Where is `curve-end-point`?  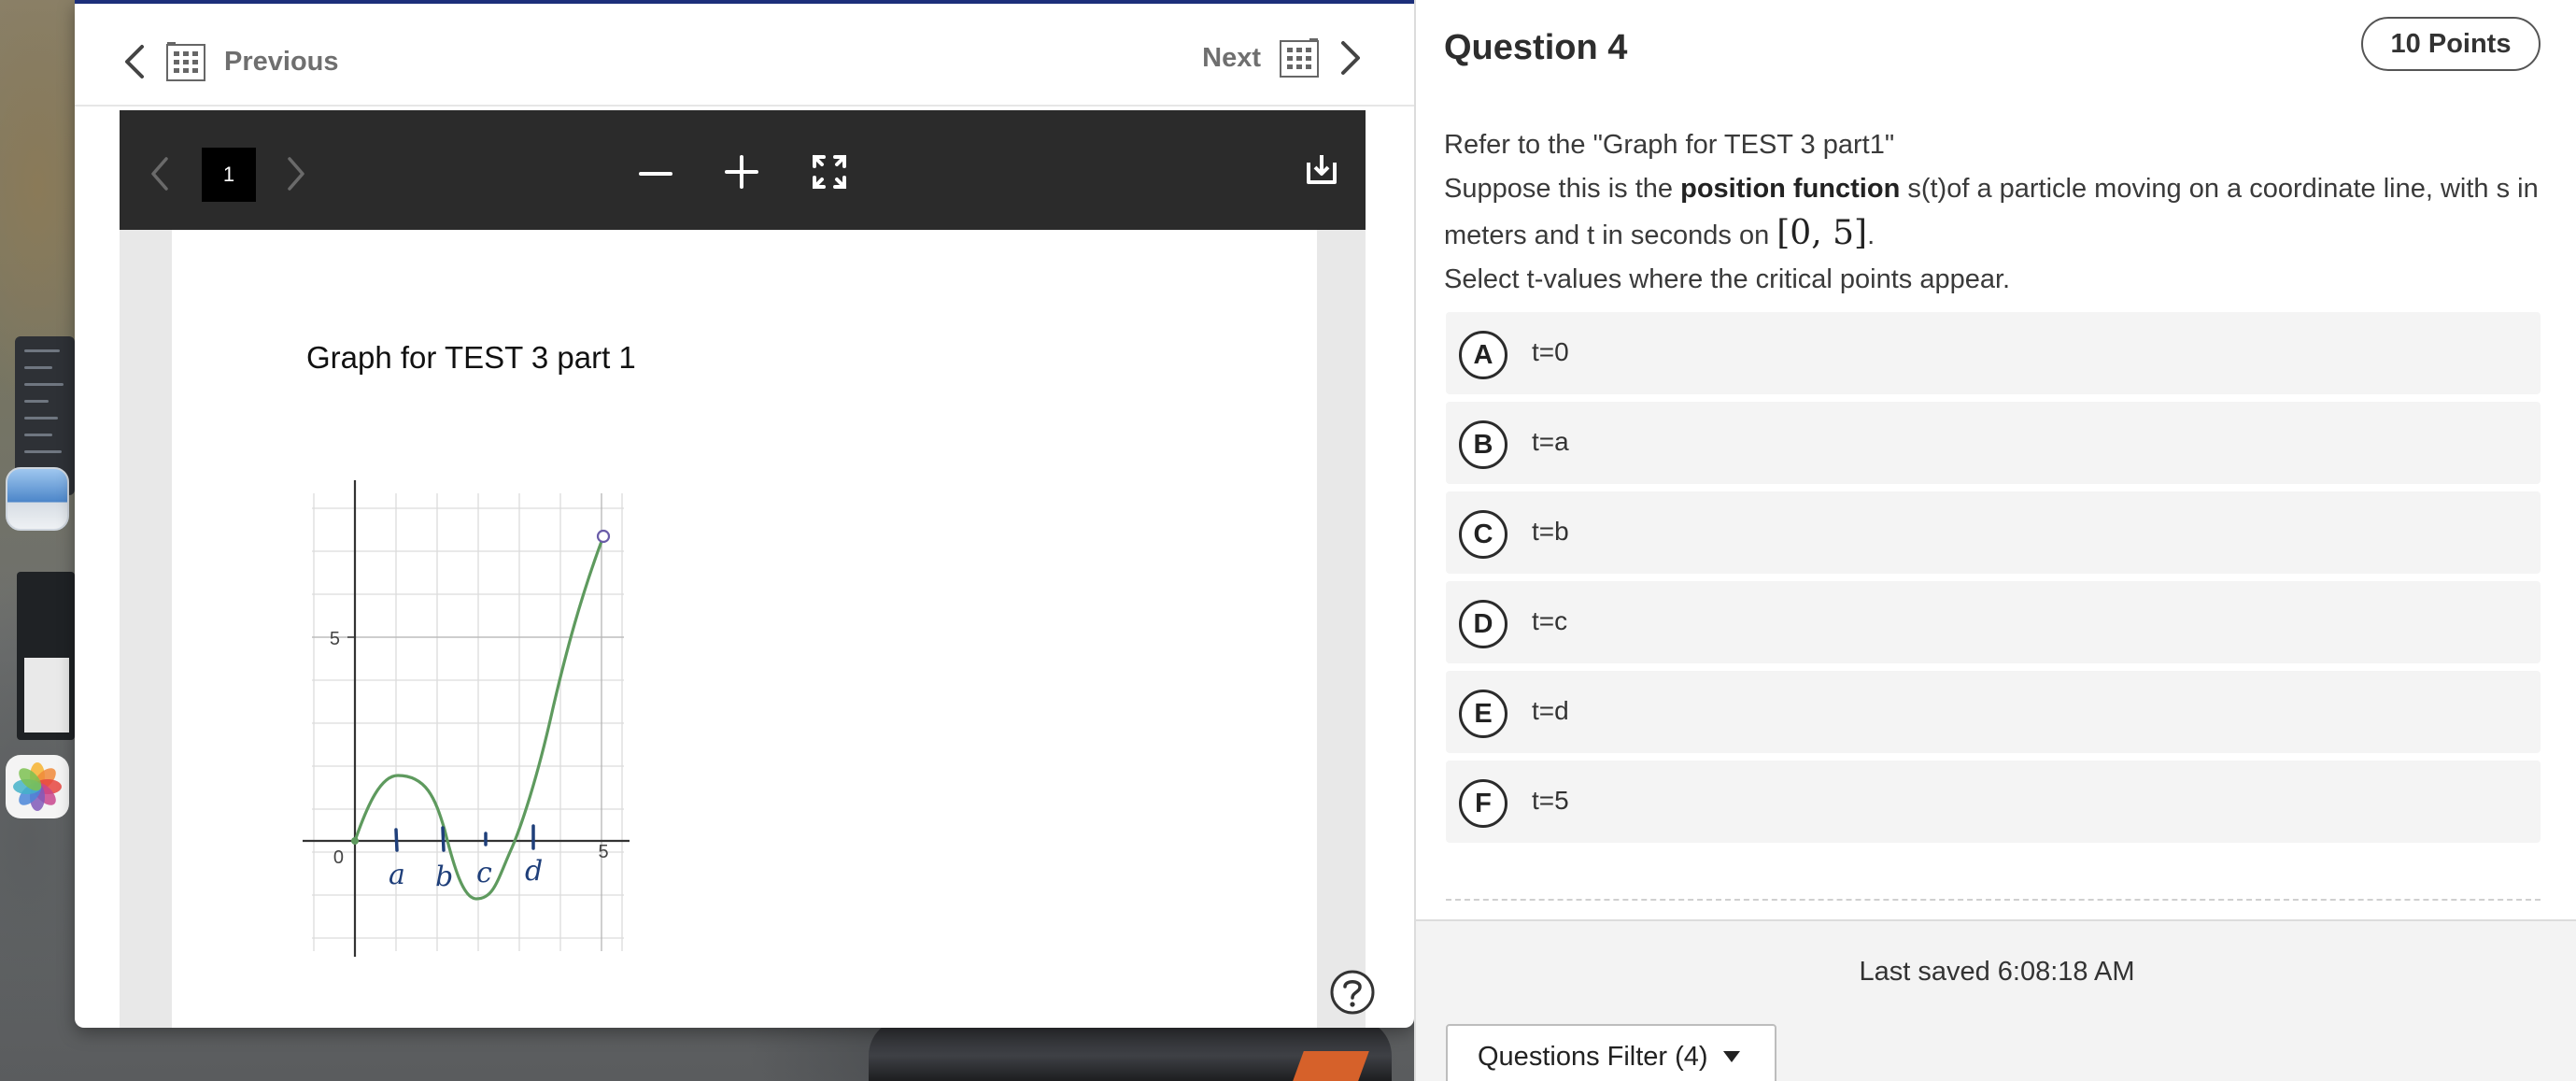 curve-end-point is located at coordinates (603, 536).